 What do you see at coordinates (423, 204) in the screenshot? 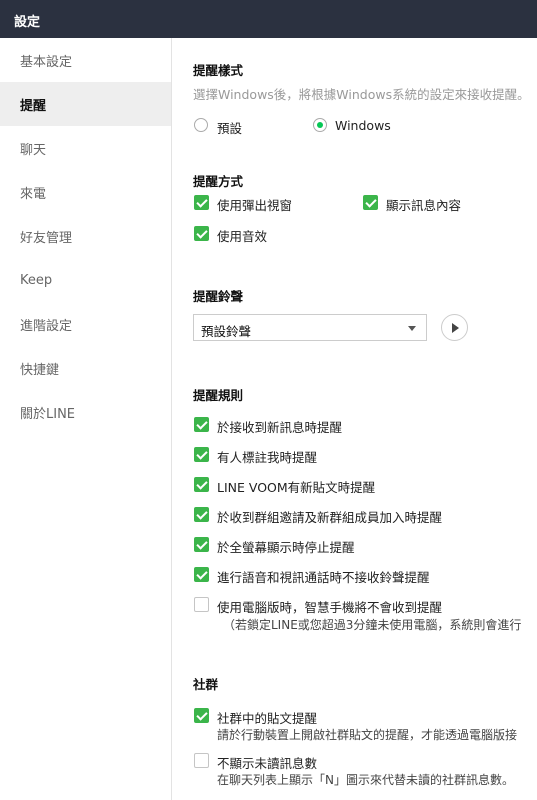
I see `show-content-label: 顯示訊息內容` at bounding box center [423, 204].